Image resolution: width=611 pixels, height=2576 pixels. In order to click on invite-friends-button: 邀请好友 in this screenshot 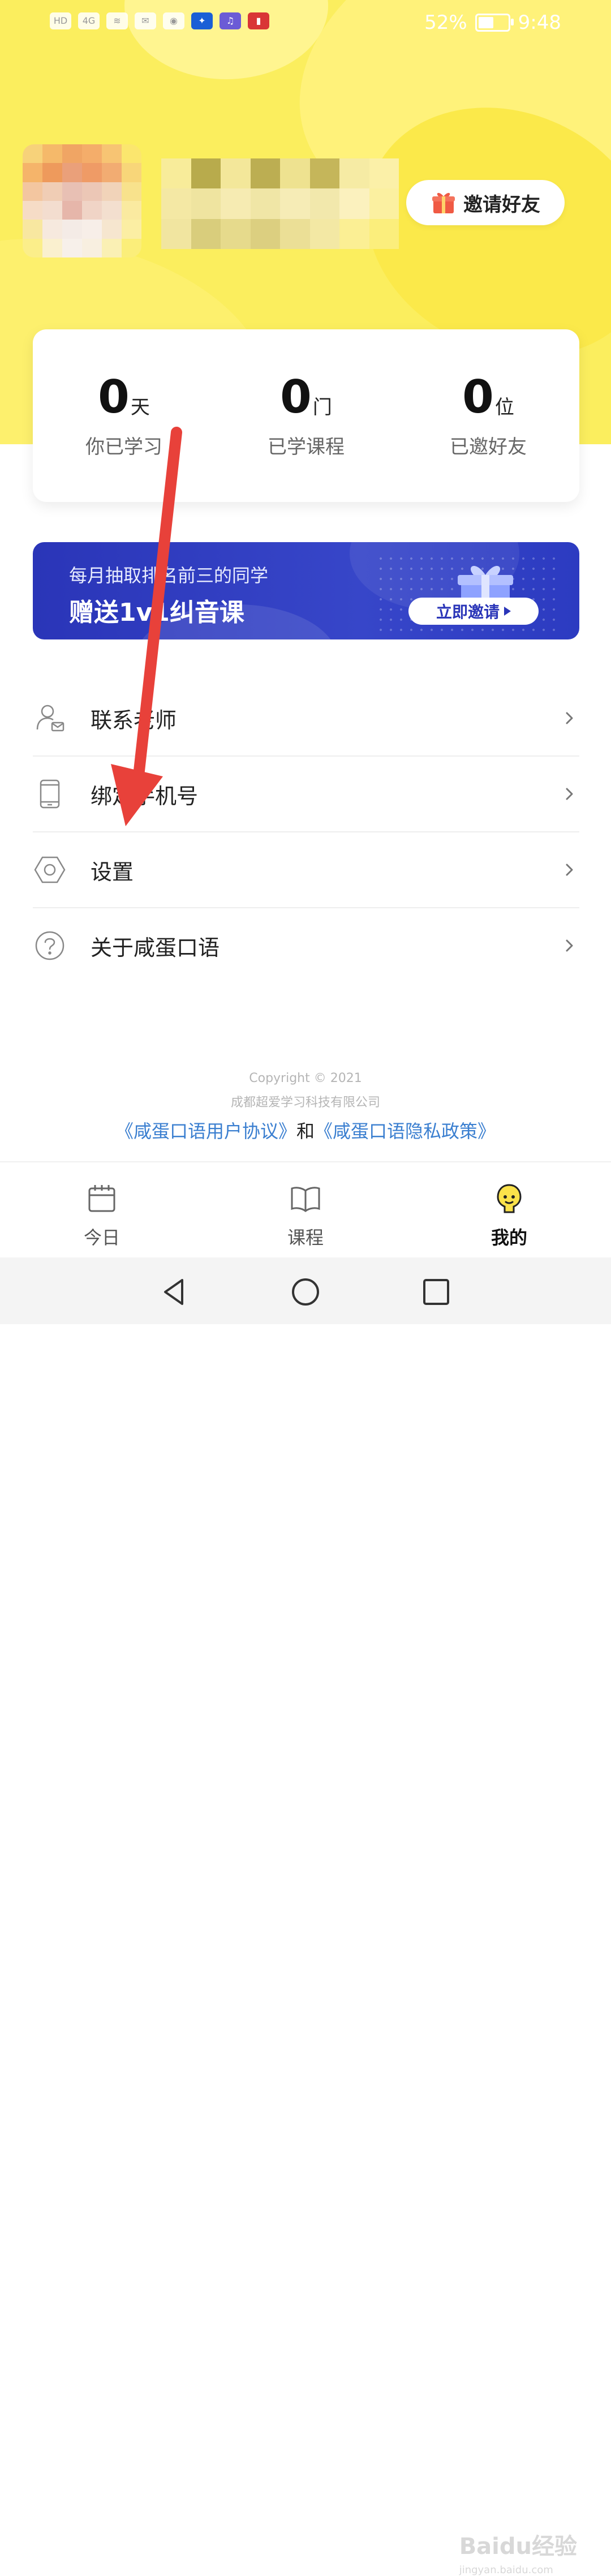, I will do `click(485, 203)`.